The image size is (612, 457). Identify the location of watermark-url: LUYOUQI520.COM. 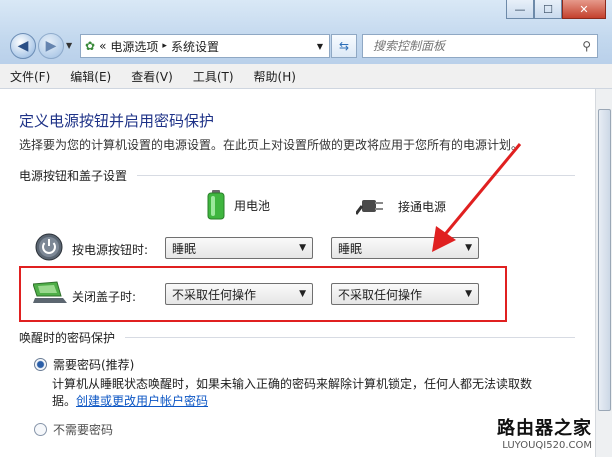
(547, 445).